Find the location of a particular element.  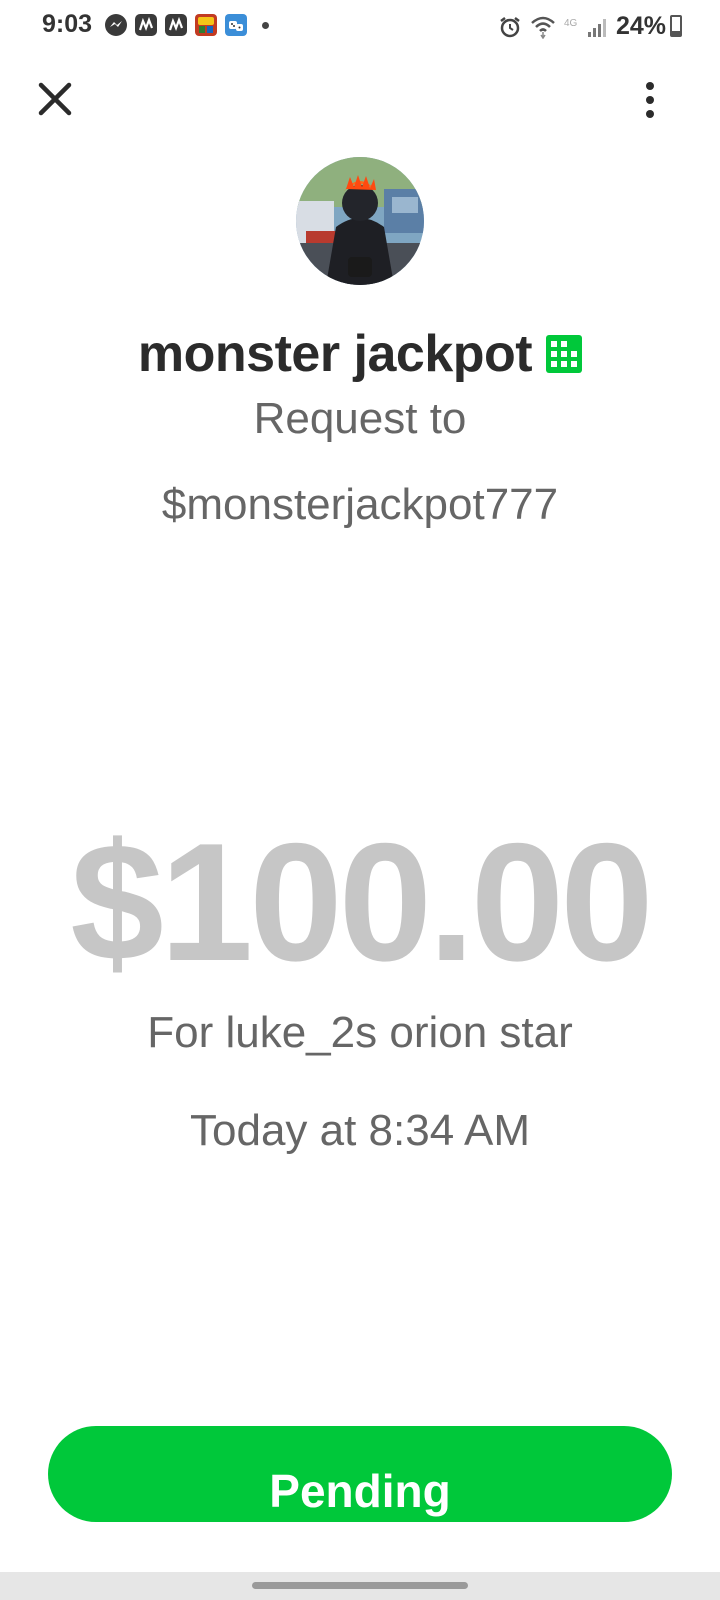

messenger-icon is located at coordinates (116, 25).